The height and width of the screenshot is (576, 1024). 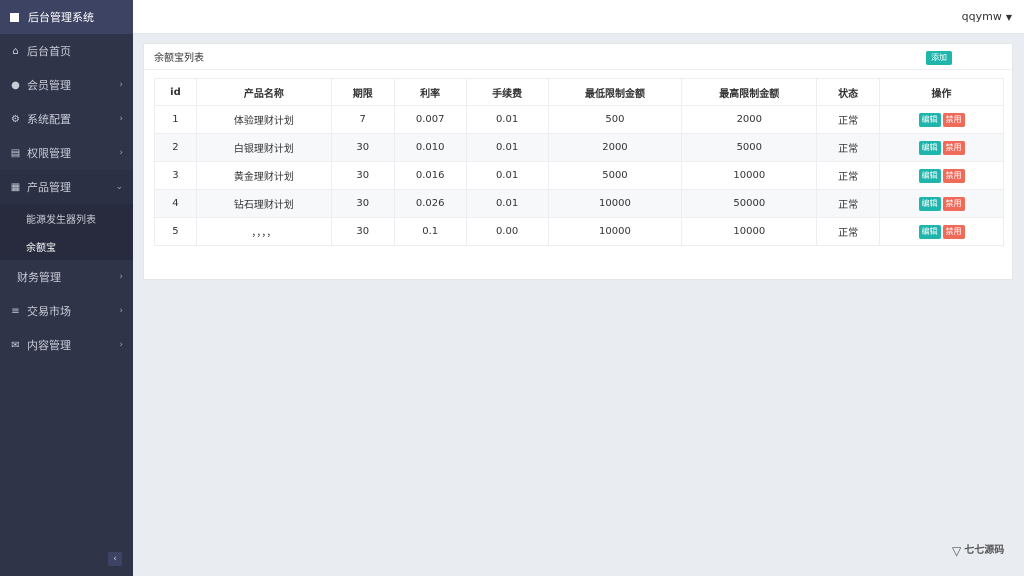 I want to click on cell-fee: 0.00, so click(x=507, y=231).